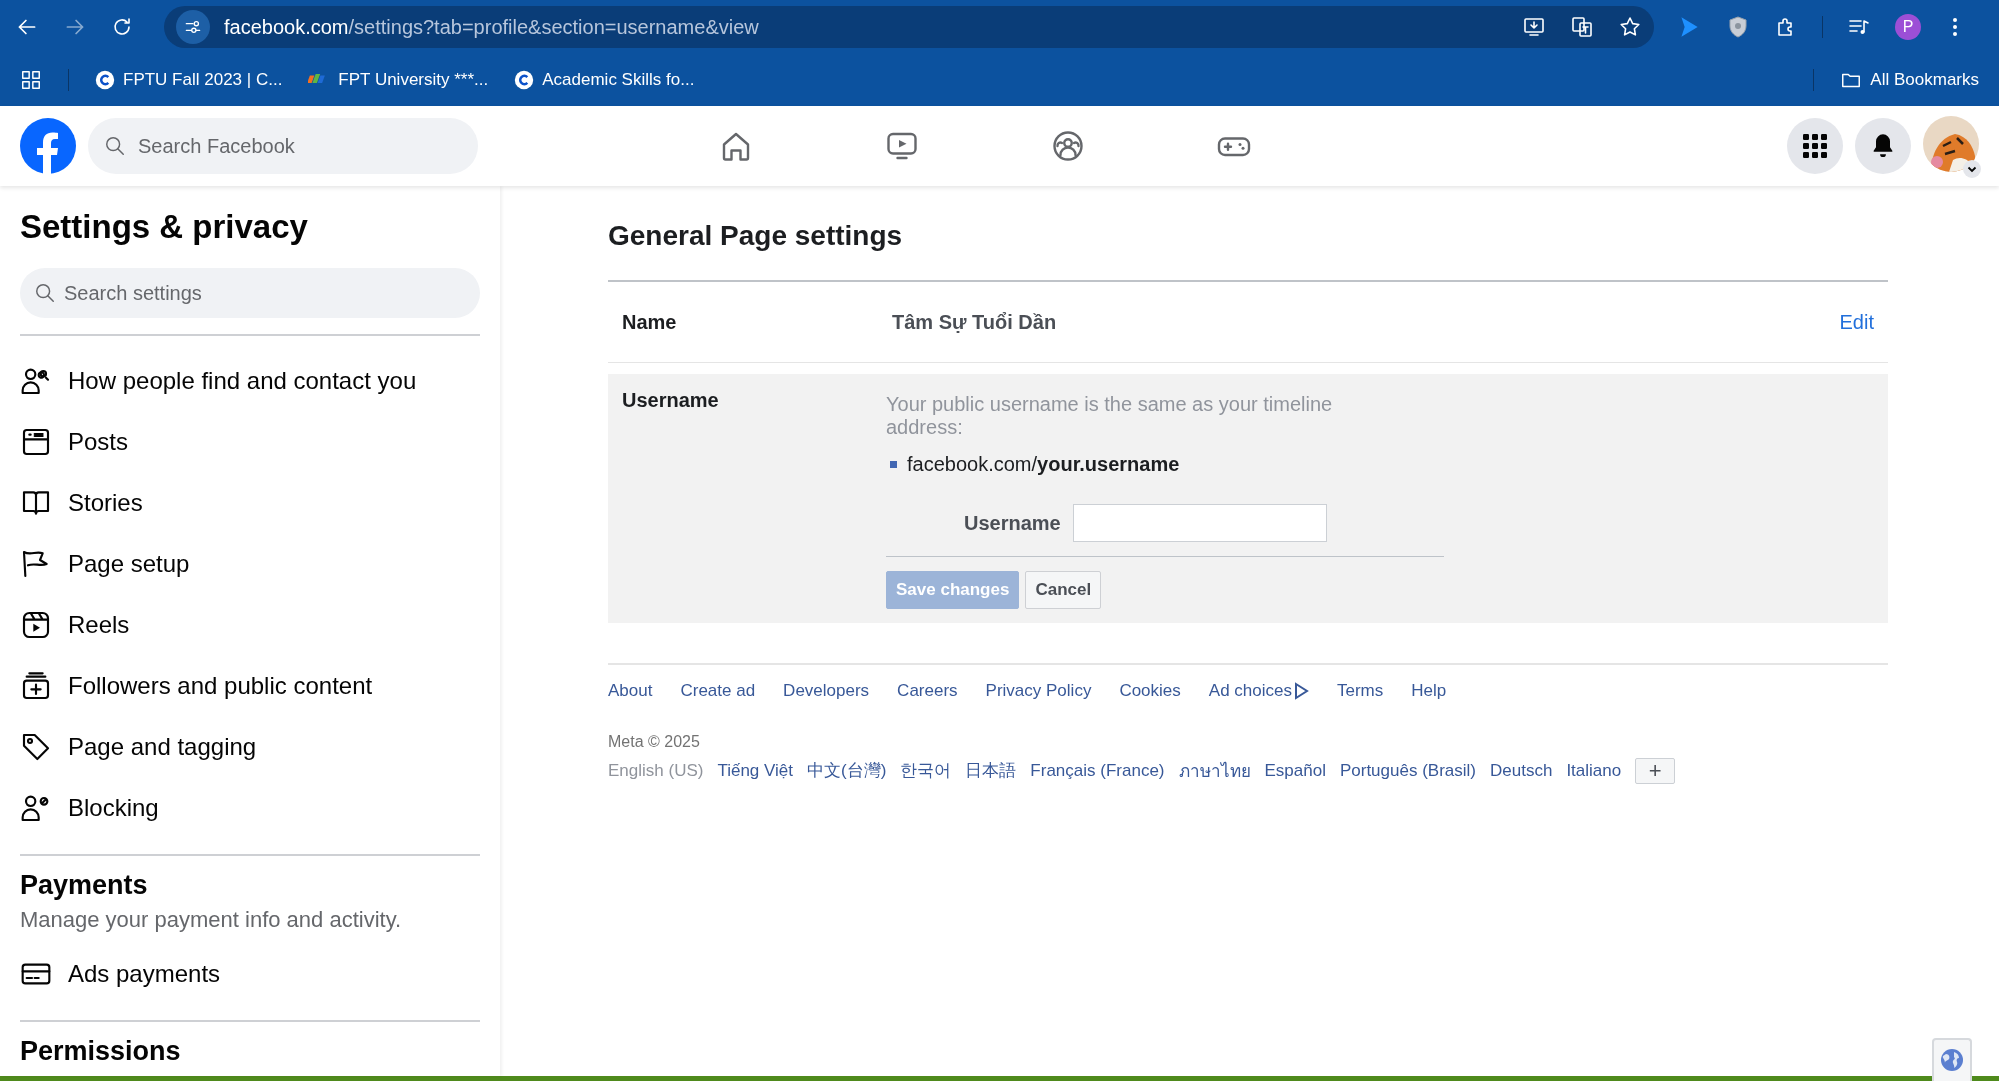 This screenshot has height=1081, width=1999. What do you see at coordinates (1908, 27) in the screenshot?
I see `profile-button: P` at bounding box center [1908, 27].